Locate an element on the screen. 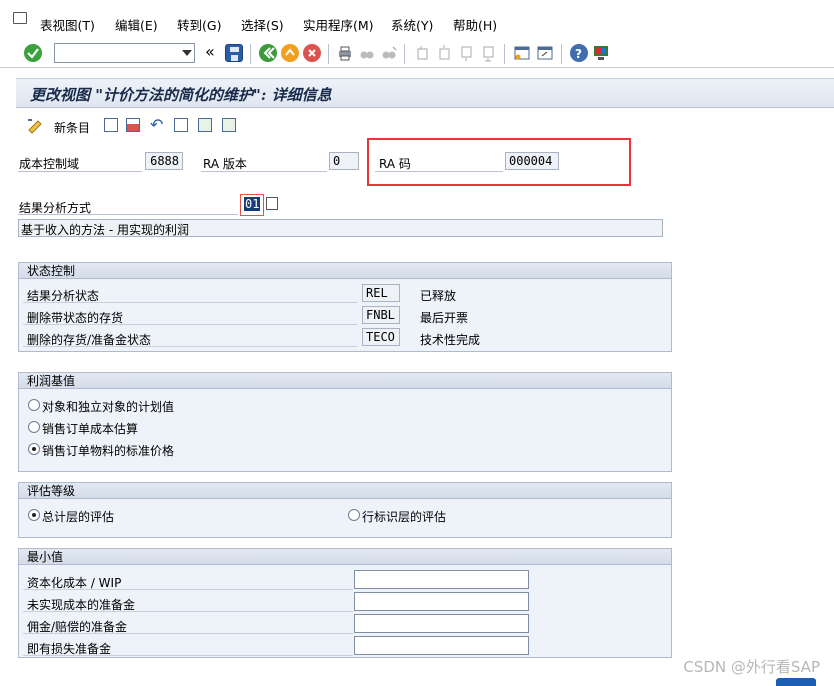 The height and width of the screenshot is (686, 834). find-icon is located at coordinates (367, 53).